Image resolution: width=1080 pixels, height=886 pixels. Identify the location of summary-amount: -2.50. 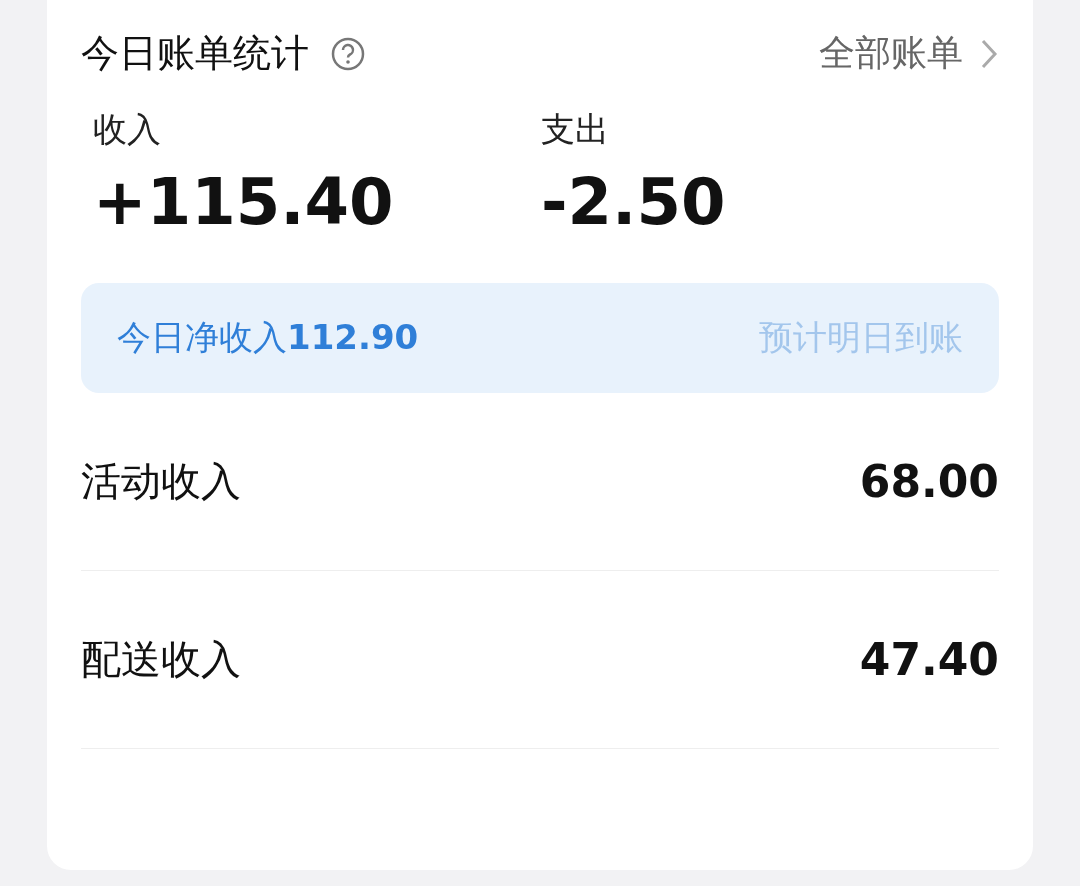
(634, 202).